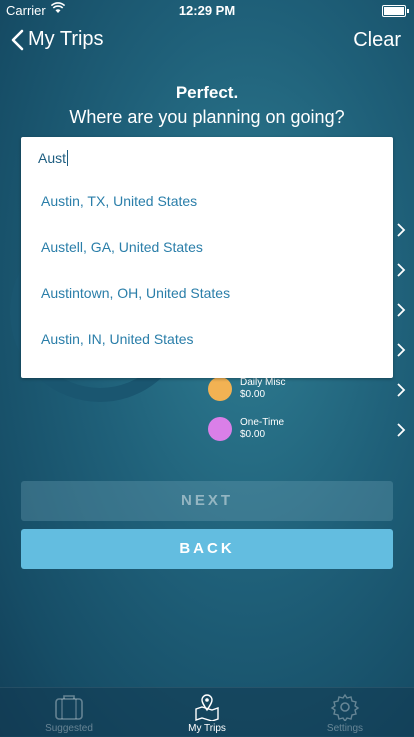 Image resolution: width=414 pixels, height=737 pixels. What do you see at coordinates (135, 293) in the screenshot?
I see `suggestion-item: Austintown, OH, United States` at bounding box center [135, 293].